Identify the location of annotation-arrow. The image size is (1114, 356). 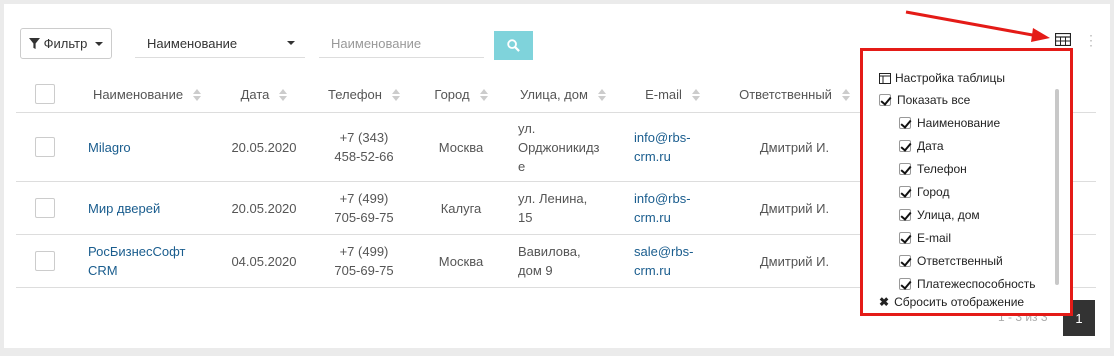
(977, 26).